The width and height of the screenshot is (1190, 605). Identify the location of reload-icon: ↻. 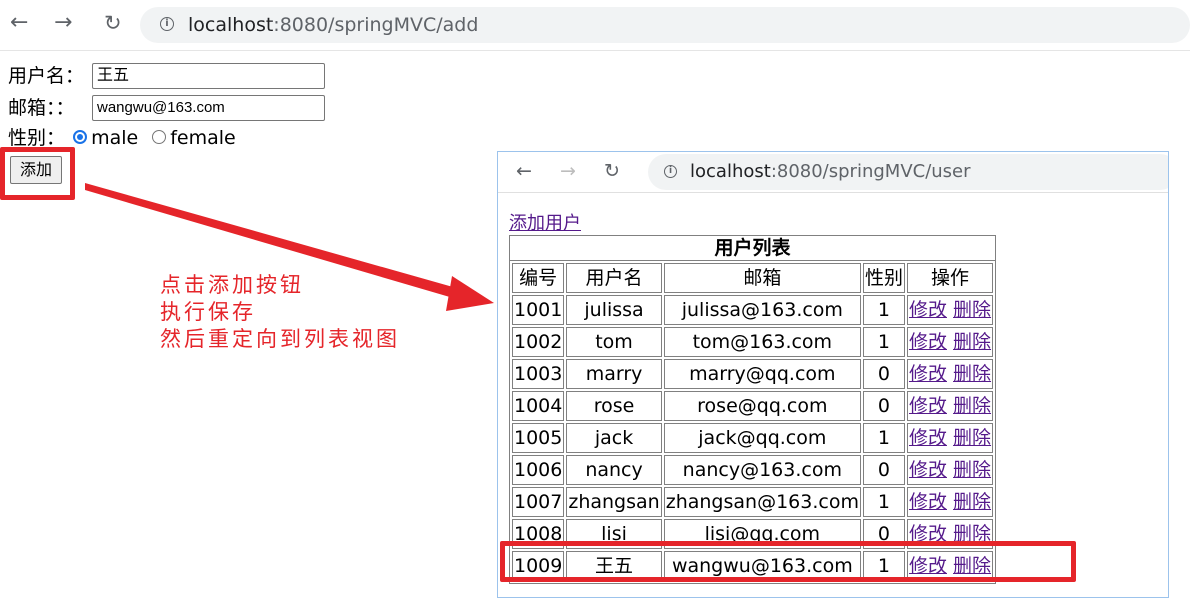
(612, 171).